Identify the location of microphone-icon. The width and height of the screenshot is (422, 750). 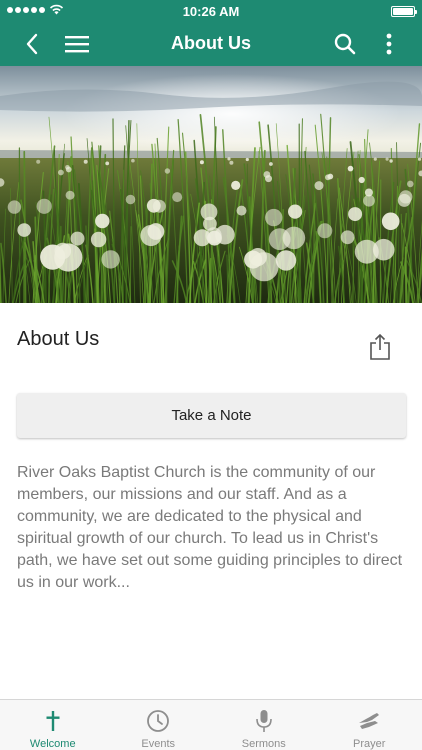
(264, 720).